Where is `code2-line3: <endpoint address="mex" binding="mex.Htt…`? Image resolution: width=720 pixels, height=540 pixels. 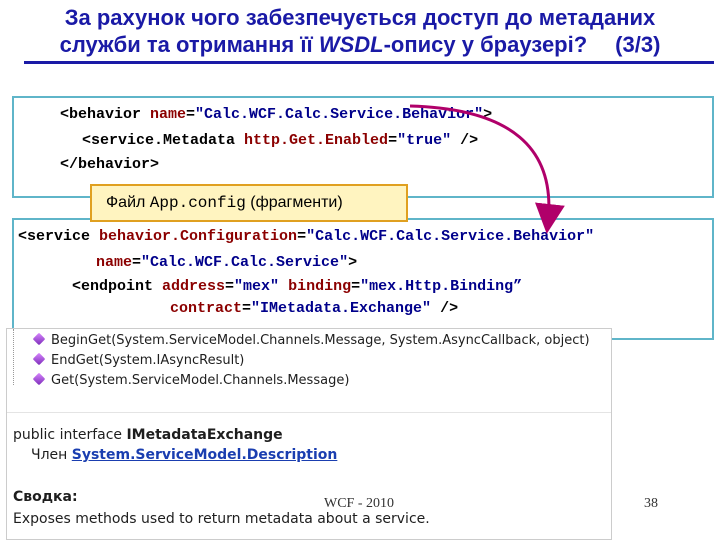
code2-line3: <endpoint address="mex" binding="mex.Htt… is located at coordinates (297, 286).